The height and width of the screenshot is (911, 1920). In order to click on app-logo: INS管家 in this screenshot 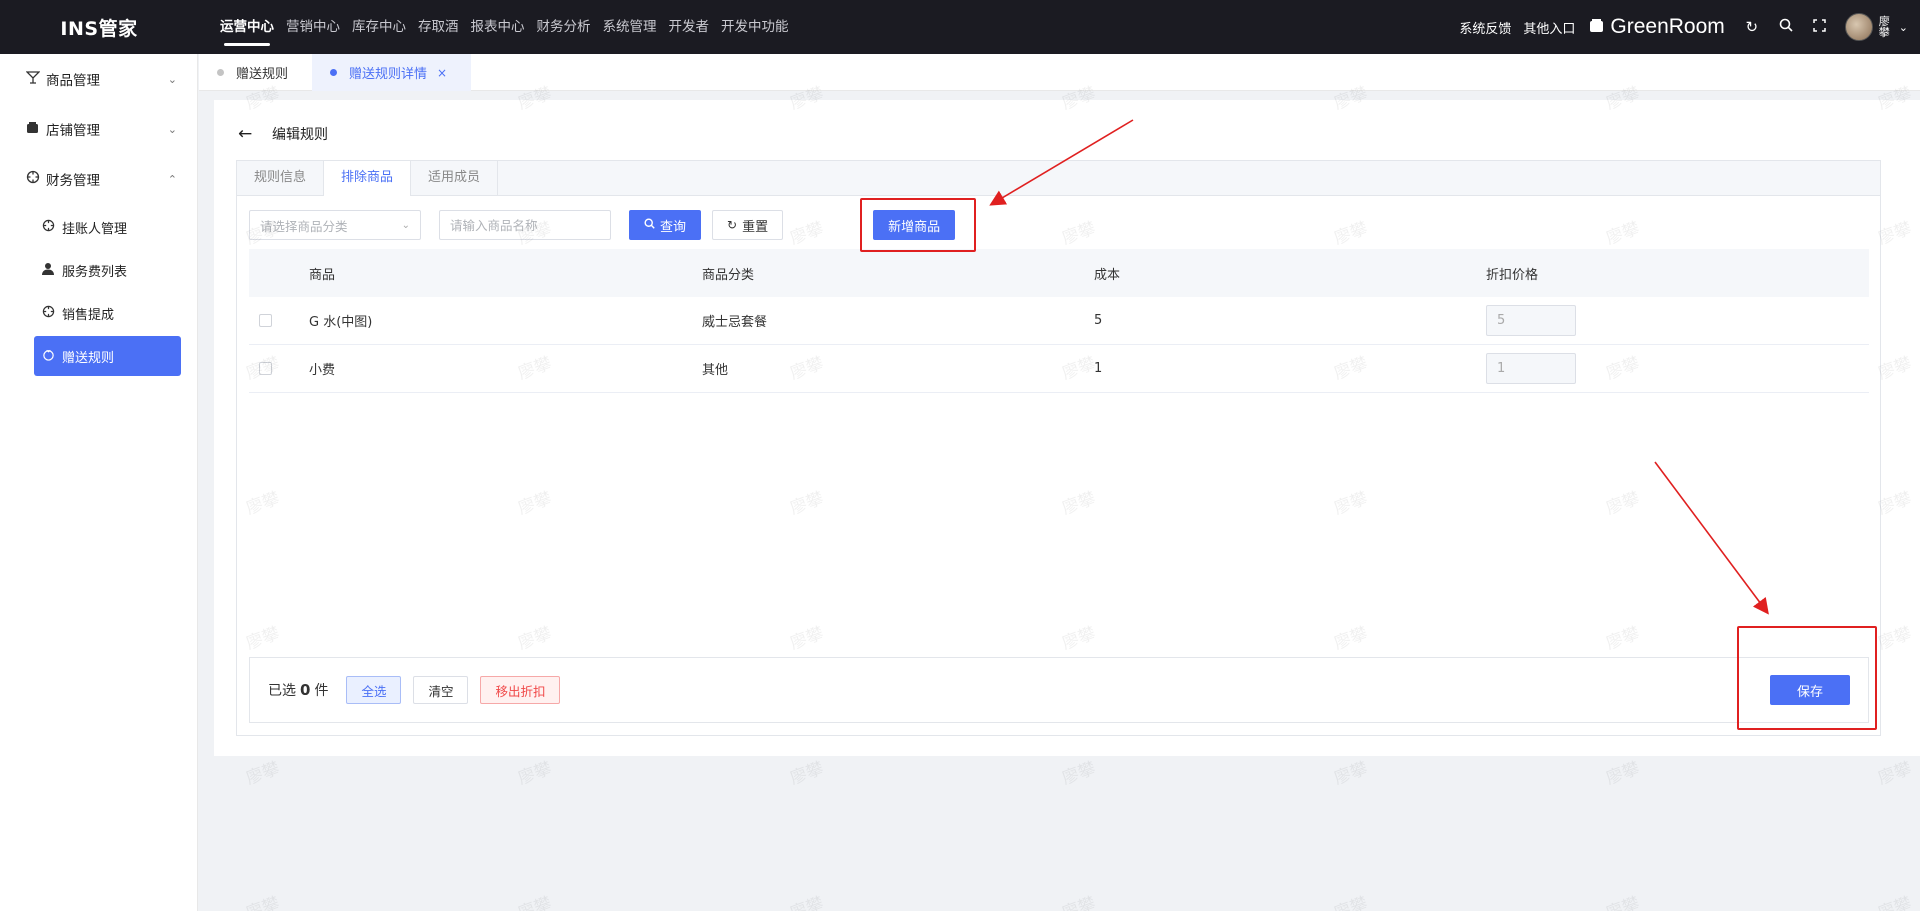, I will do `click(99, 27)`.